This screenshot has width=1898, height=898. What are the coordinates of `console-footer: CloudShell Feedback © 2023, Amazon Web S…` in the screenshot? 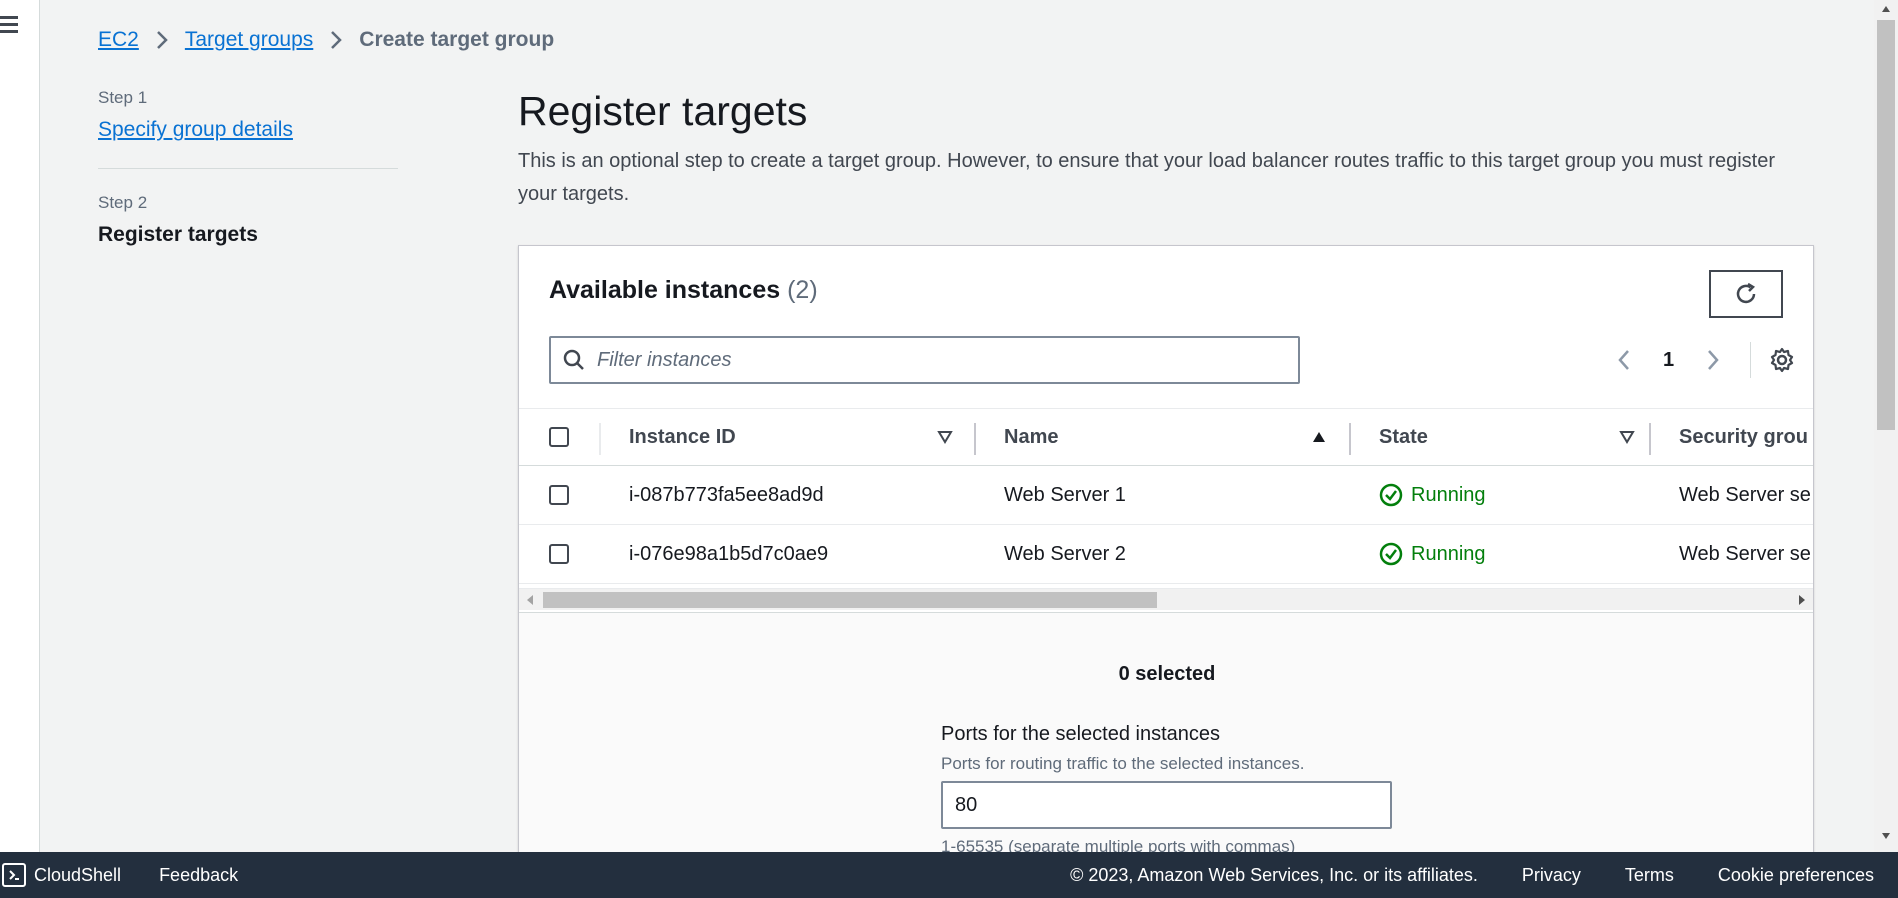 It's located at (949, 875).